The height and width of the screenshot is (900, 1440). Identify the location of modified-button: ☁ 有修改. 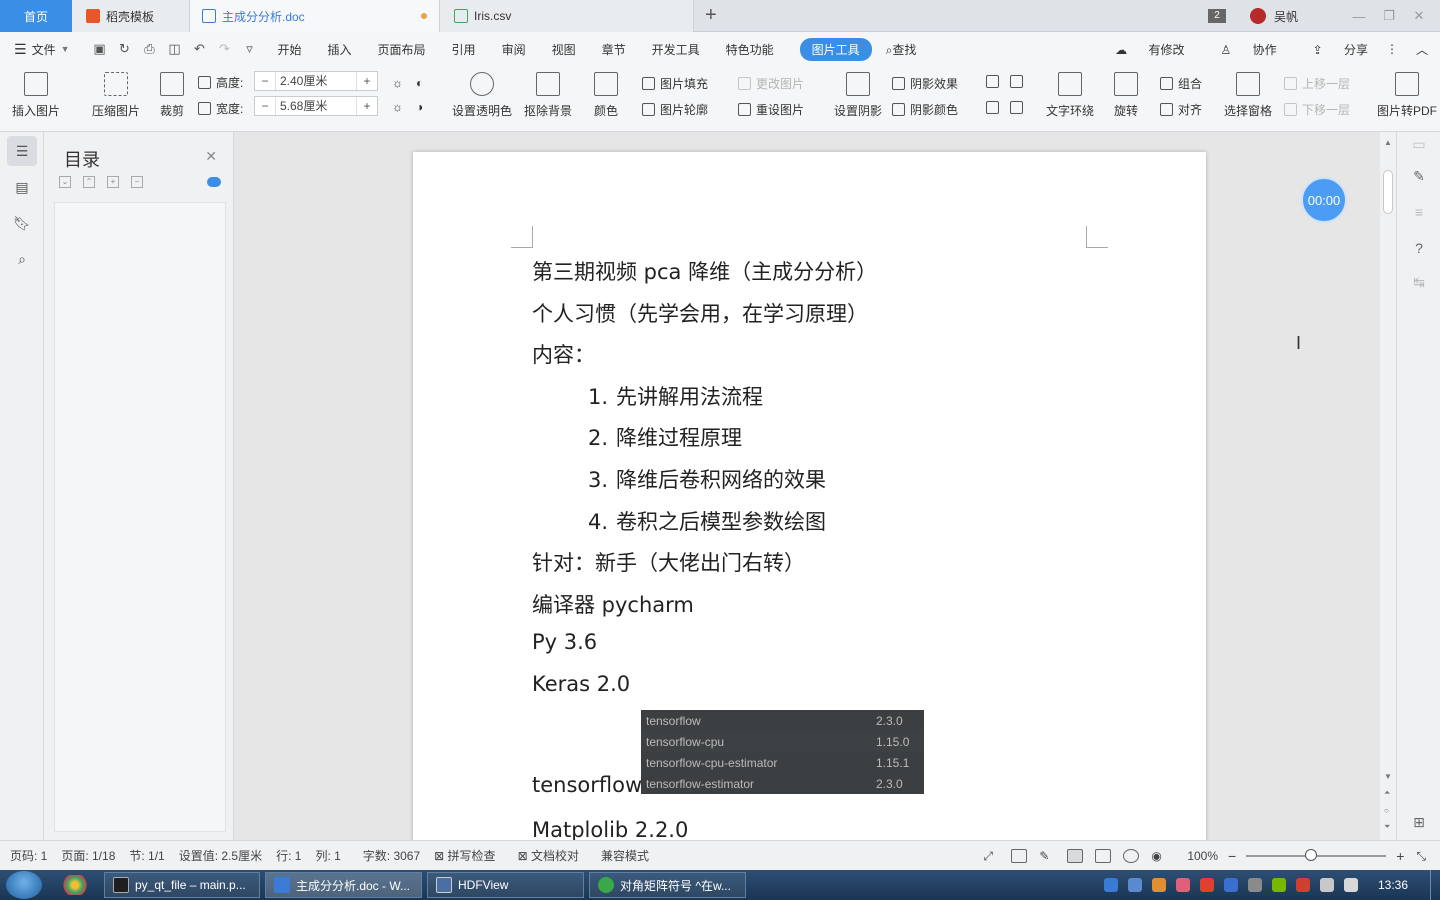
(1140, 49).